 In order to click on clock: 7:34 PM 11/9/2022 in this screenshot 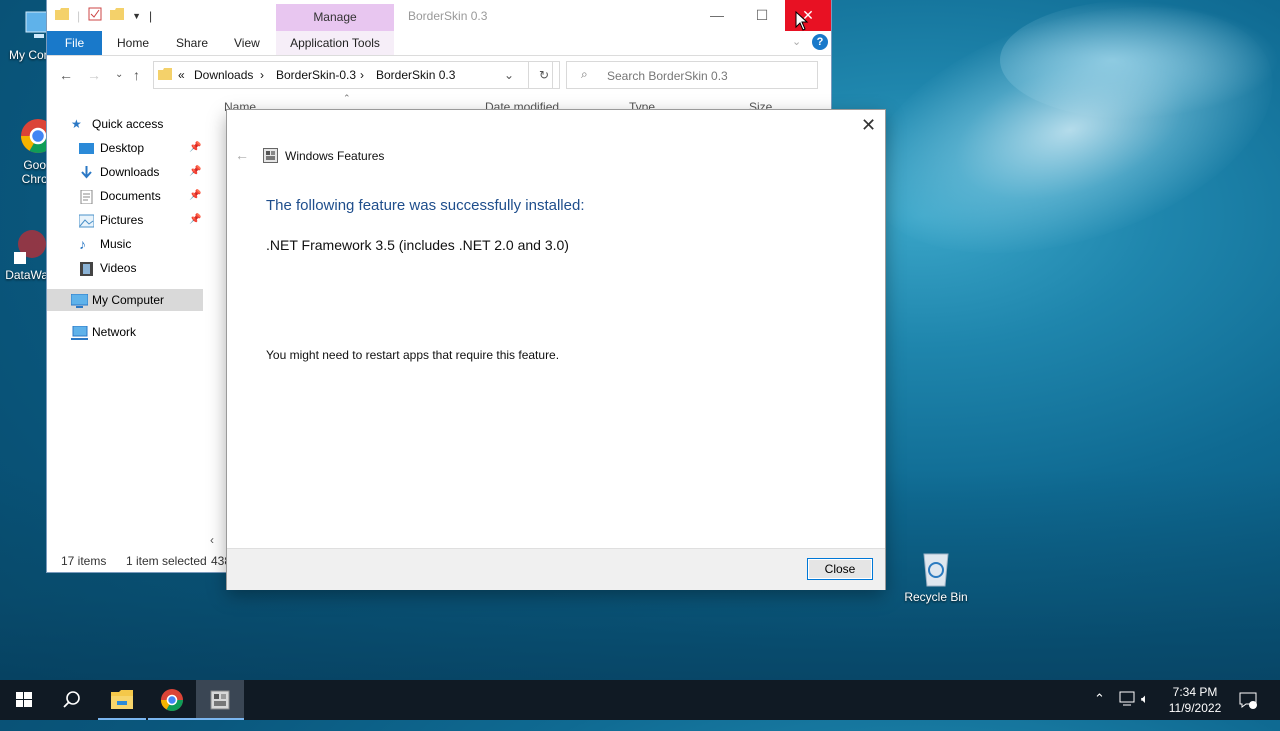, I will do `click(1195, 700)`.